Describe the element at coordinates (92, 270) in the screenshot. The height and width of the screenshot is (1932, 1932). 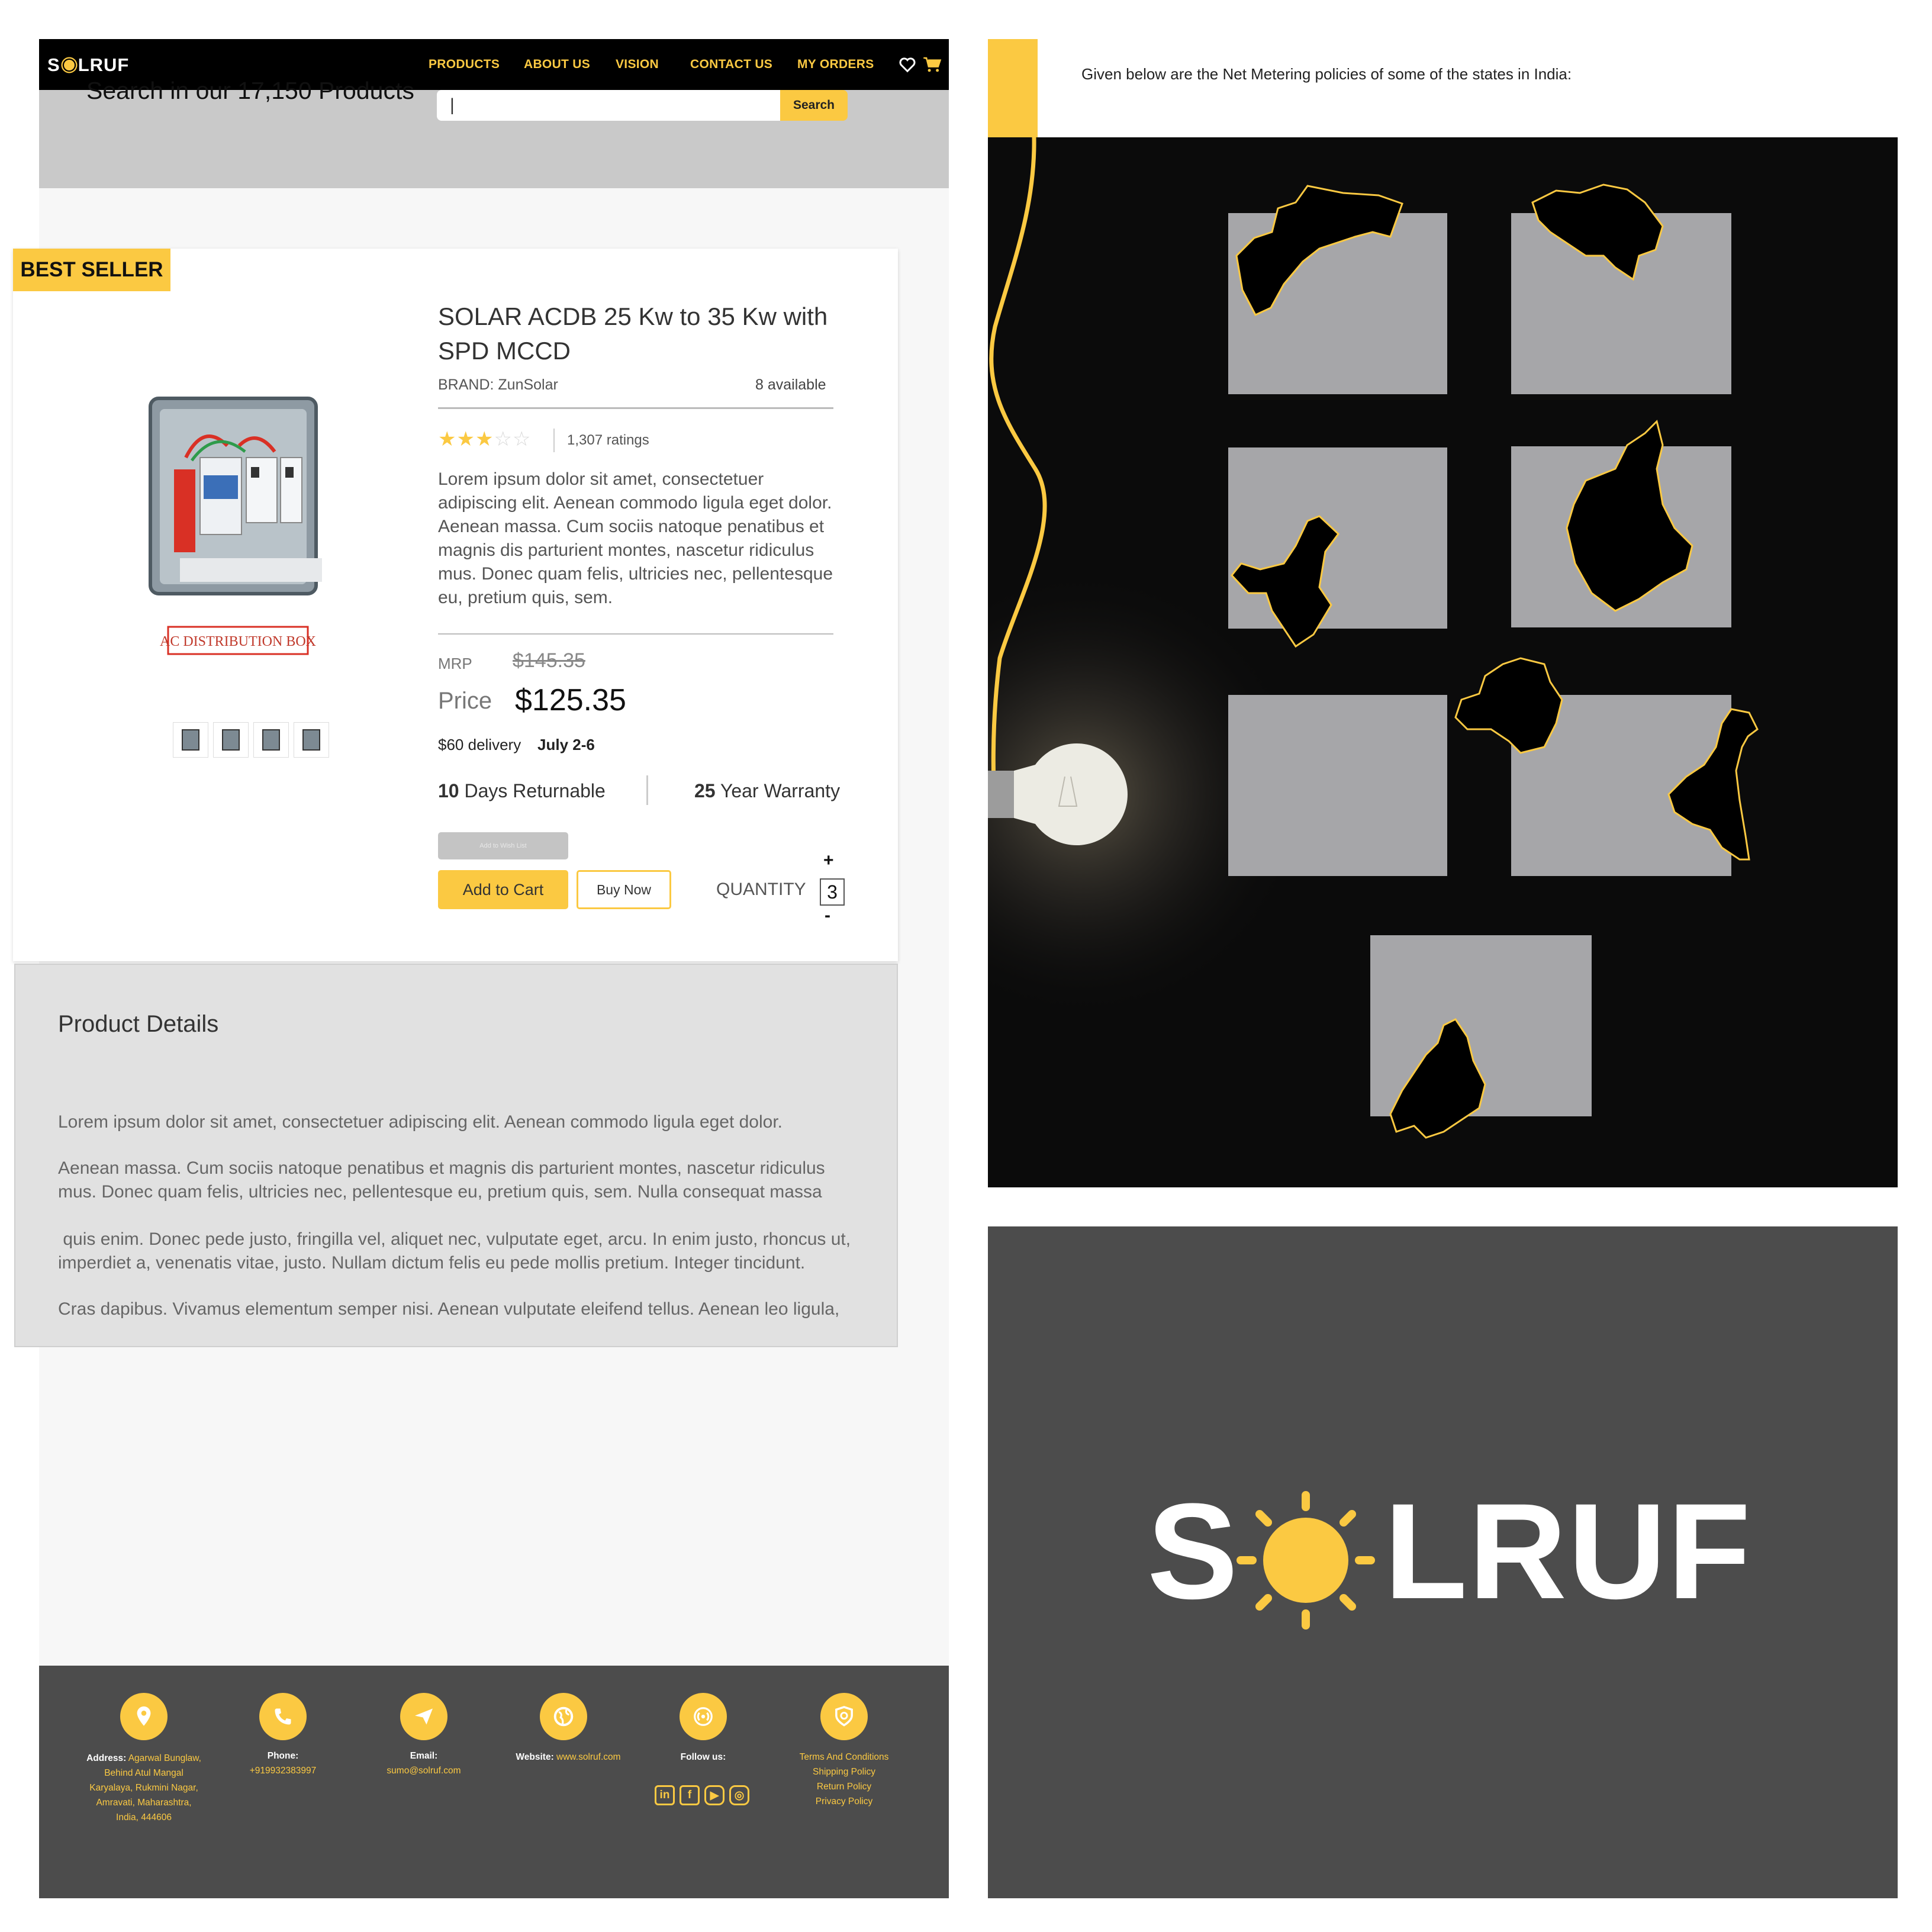
I see `best-seller-badge: BEST SELLER` at that location.